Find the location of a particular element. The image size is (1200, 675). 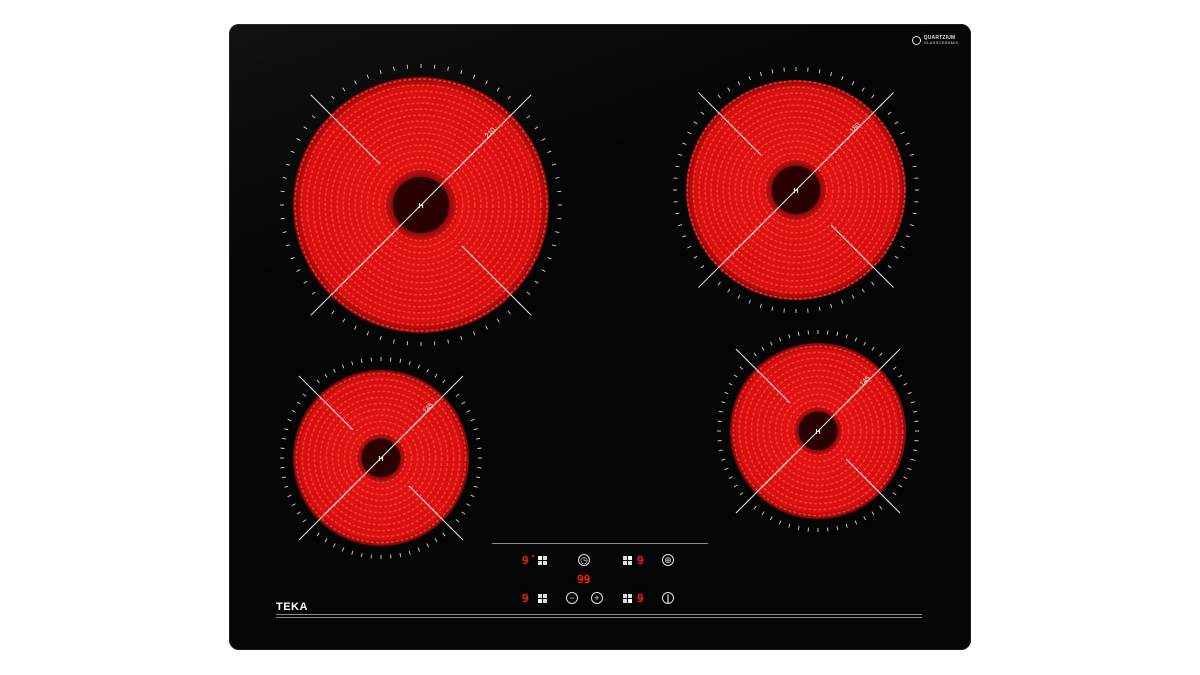

control-panel-divider is located at coordinates (600, 543).